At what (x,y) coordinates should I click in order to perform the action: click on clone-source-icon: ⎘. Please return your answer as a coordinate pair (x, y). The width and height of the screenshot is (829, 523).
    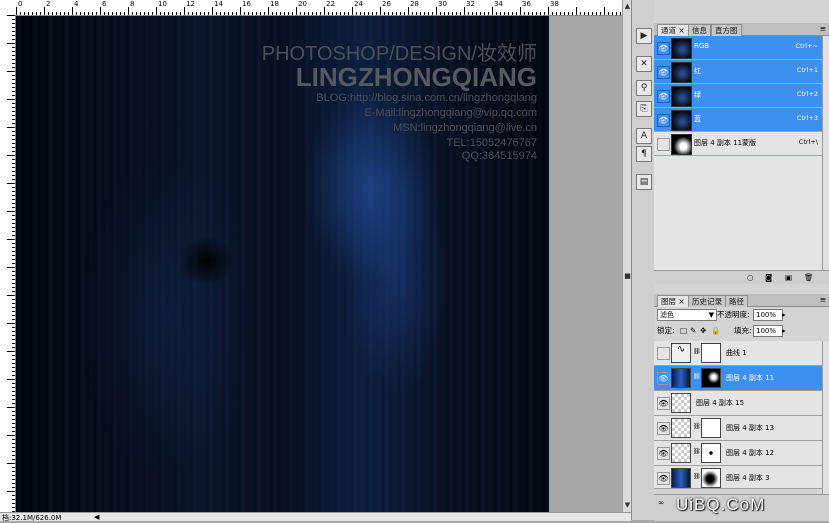
    Looking at the image, I should click on (644, 109).